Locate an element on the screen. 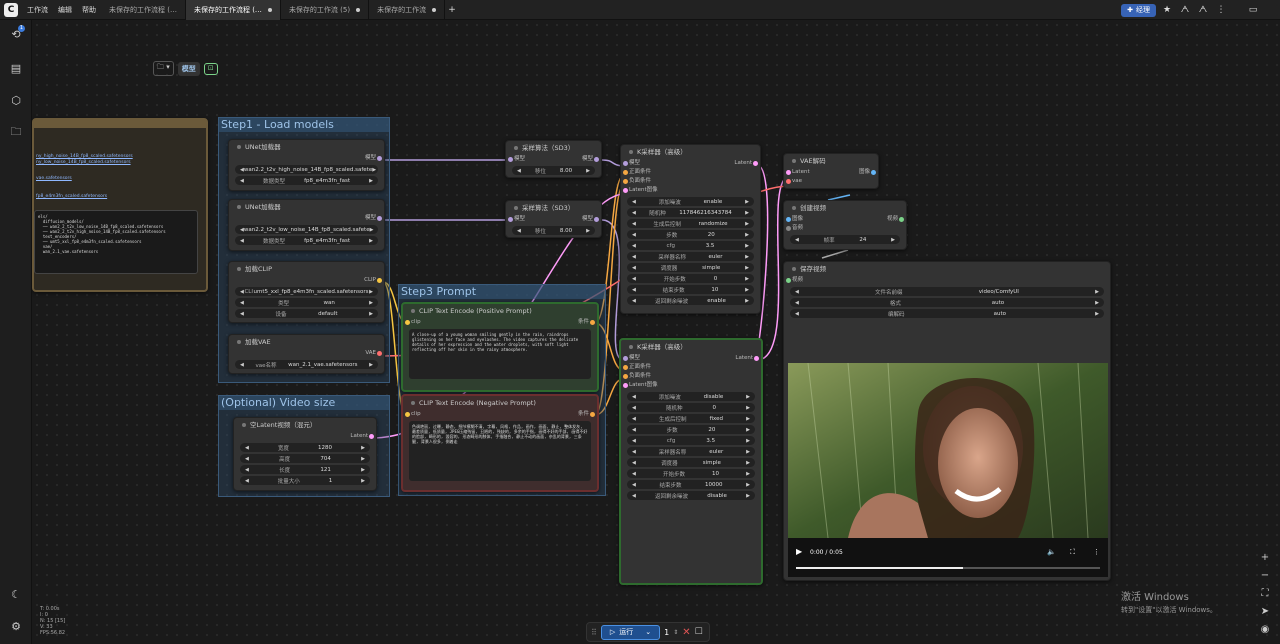 The height and width of the screenshot is (644, 1280). toggle-panel-icon: ⊡ is located at coordinates (210, 68).